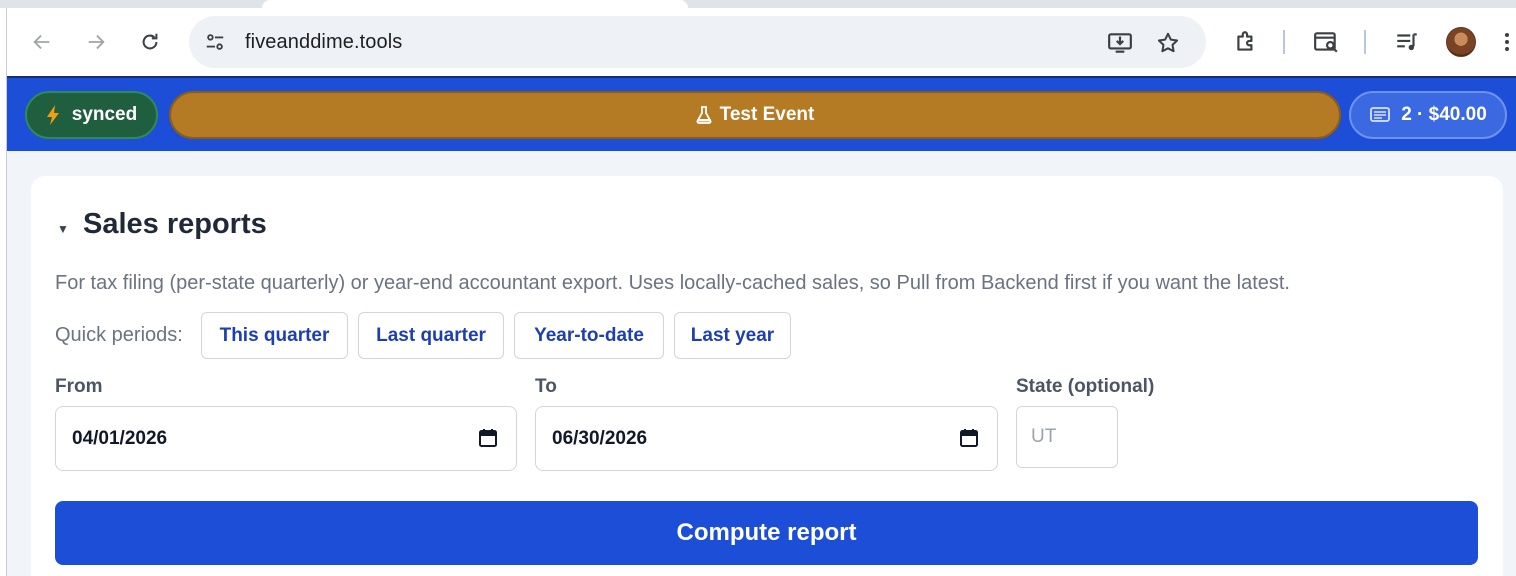 This screenshot has width=1516, height=576. What do you see at coordinates (600, 438) in the screenshot?
I see `to-date-value: 06/30/2026` at bounding box center [600, 438].